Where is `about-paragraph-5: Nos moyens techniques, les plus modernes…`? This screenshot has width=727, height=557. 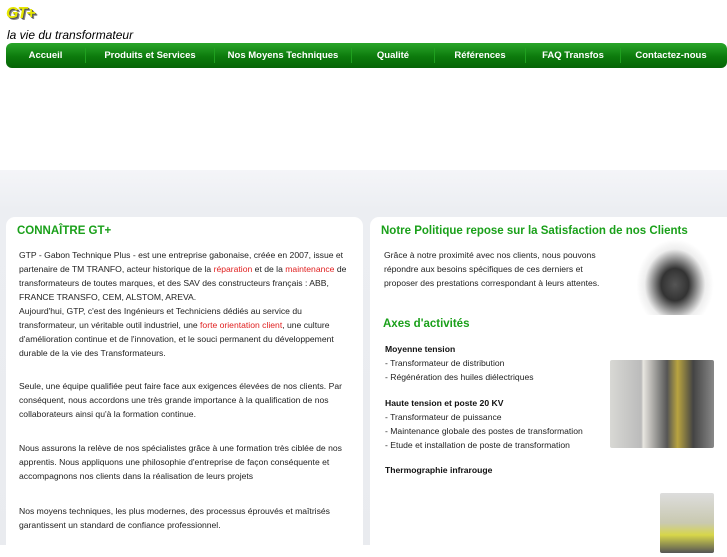 about-paragraph-5: Nos moyens techniques, les plus modernes… is located at coordinates (174, 518).